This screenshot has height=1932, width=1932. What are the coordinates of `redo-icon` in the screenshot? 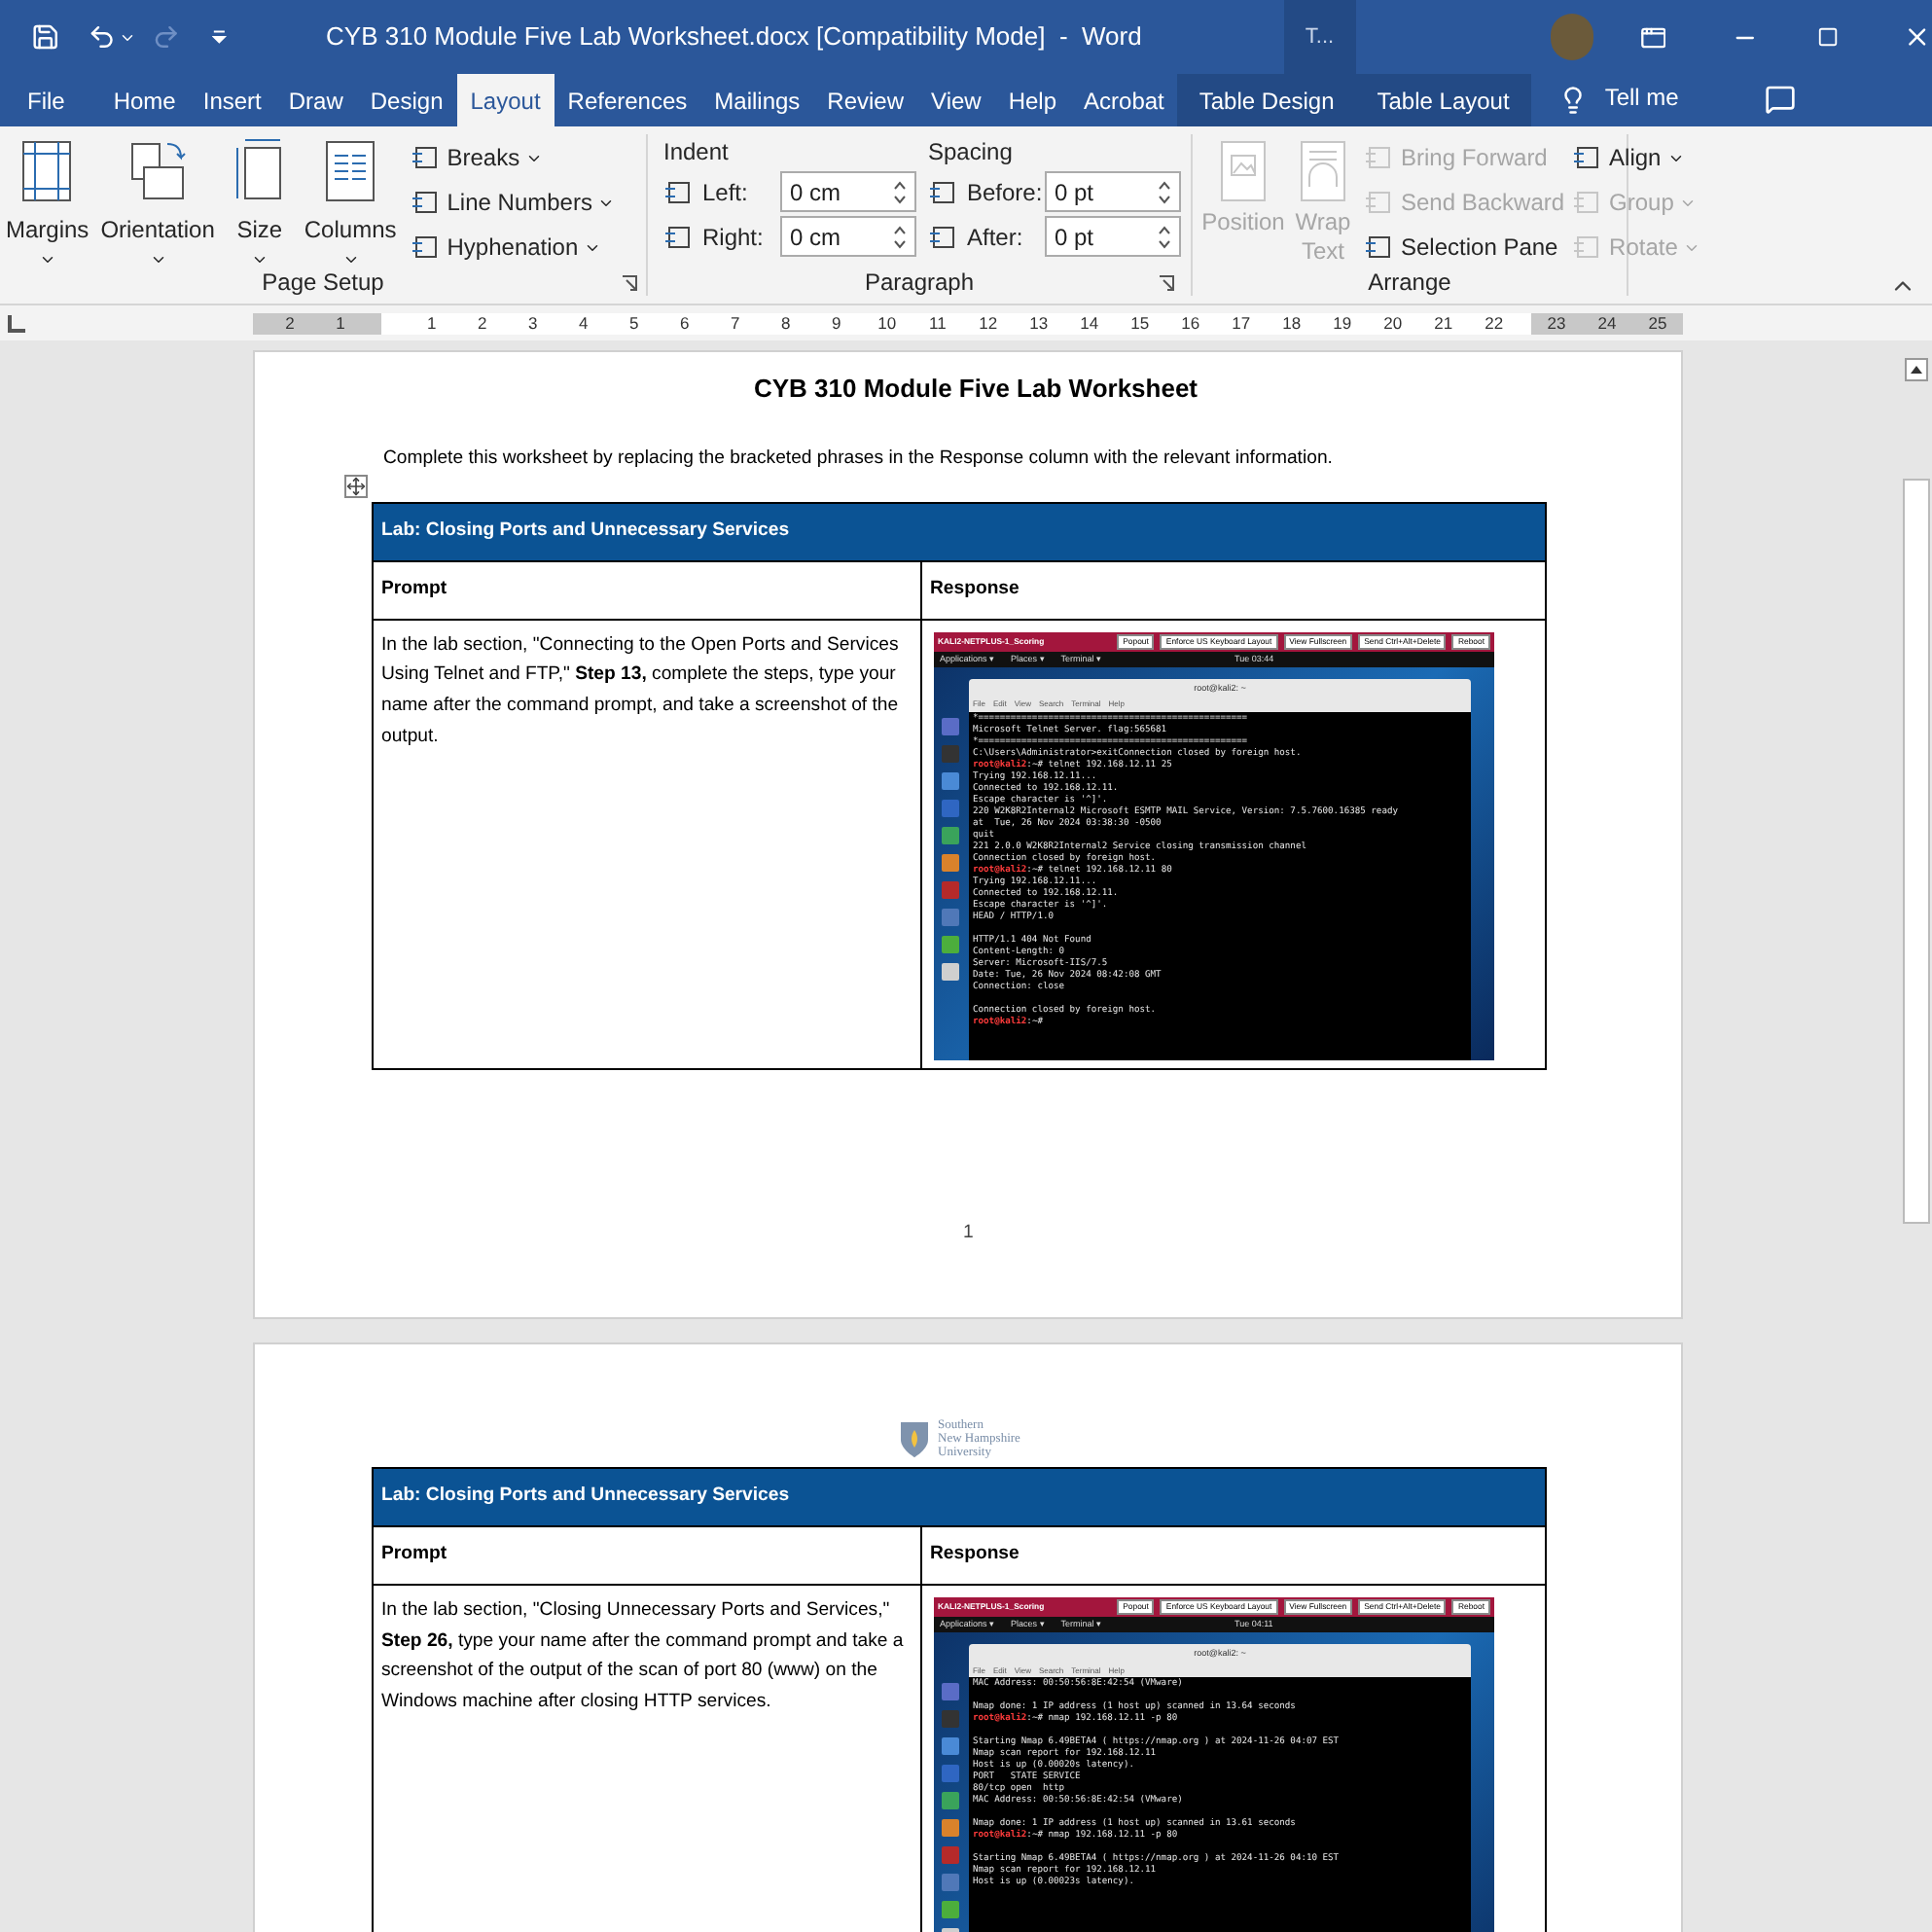 It's located at (167, 37).